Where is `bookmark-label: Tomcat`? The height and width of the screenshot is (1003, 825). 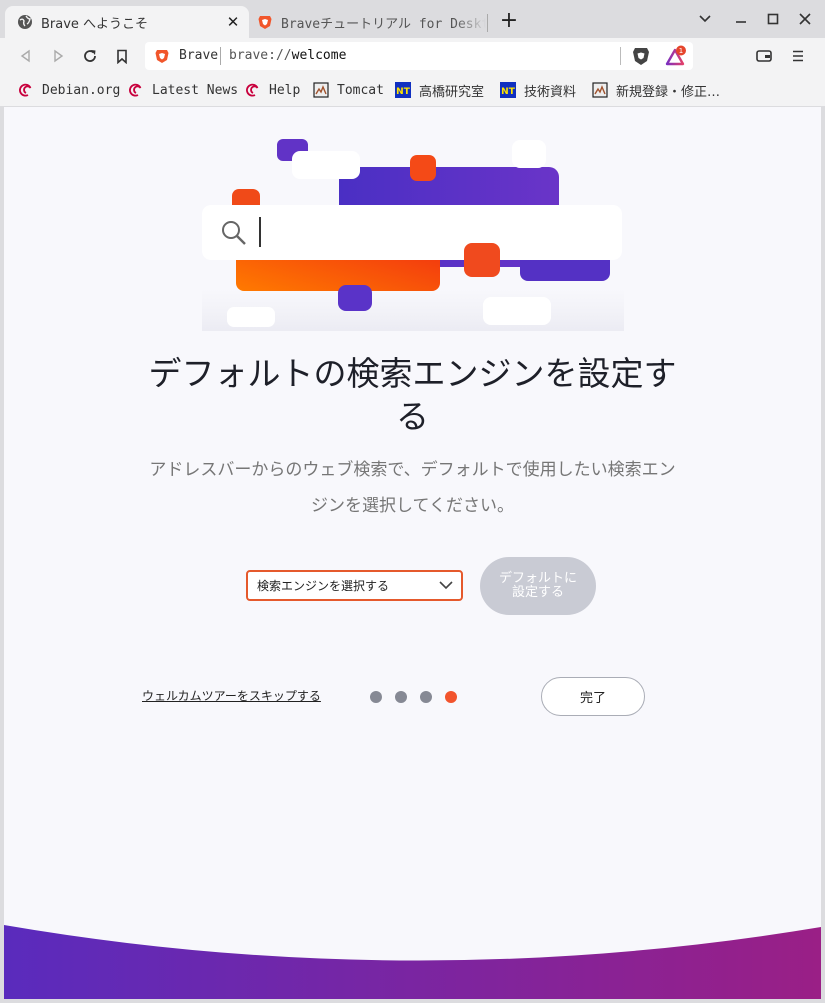
bookmark-label: Tomcat is located at coordinates (360, 90).